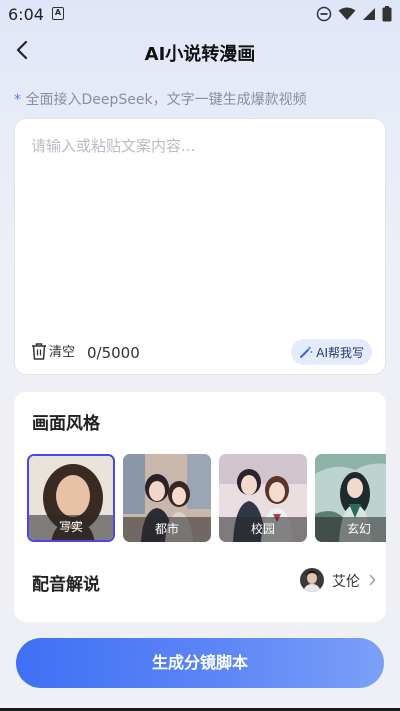  I want to click on voice-name: 艾伦, so click(346, 582).